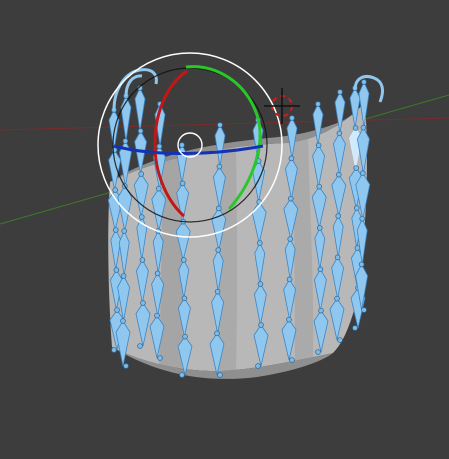  What do you see at coordinates (140, 109) in the screenshot?
I see `bone` at bounding box center [140, 109].